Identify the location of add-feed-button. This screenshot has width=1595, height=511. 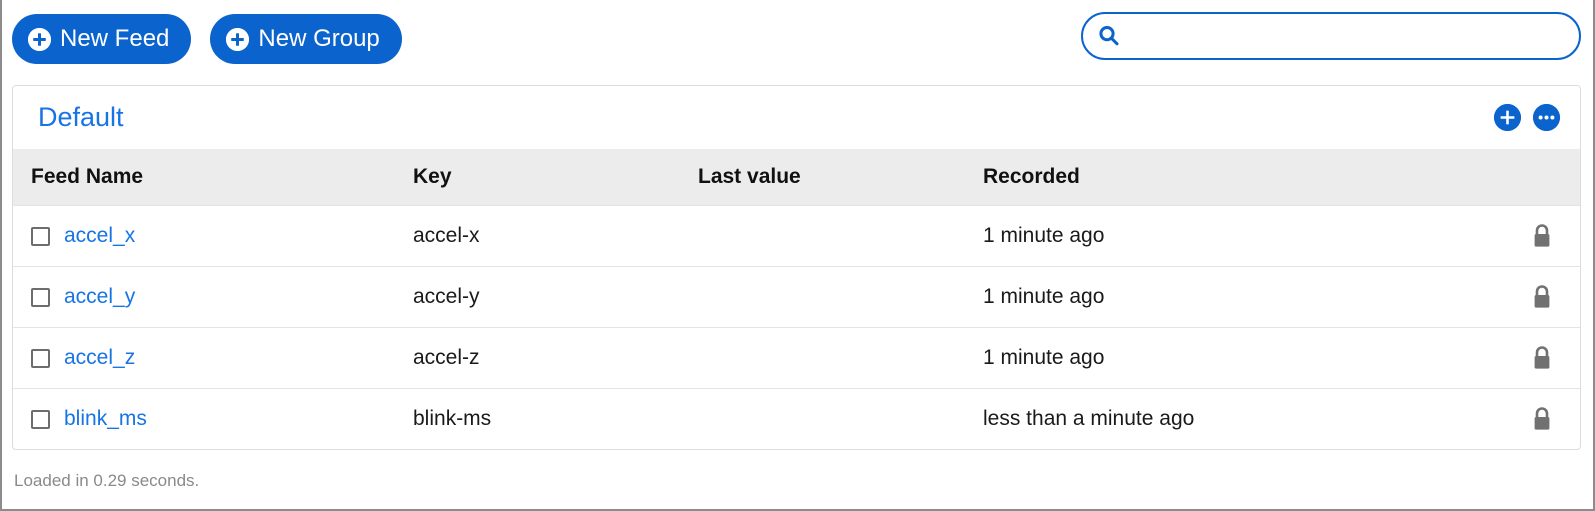
(1507, 117).